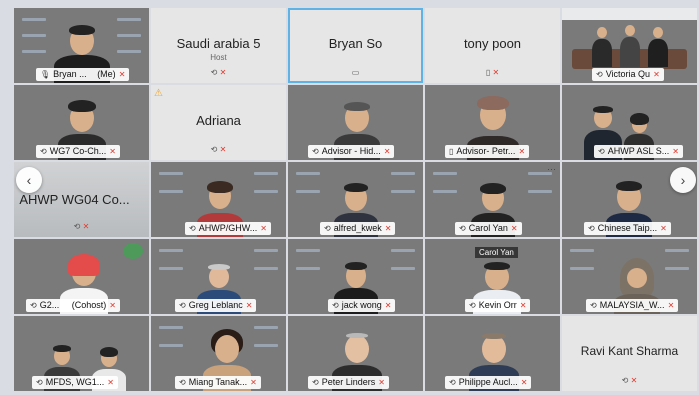 This screenshot has height=395, width=699. Describe the element at coordinates (355, 276) in the screenshot. I see `participant-tile-jack-wong: ⟲ jack wong ✕` at that location.